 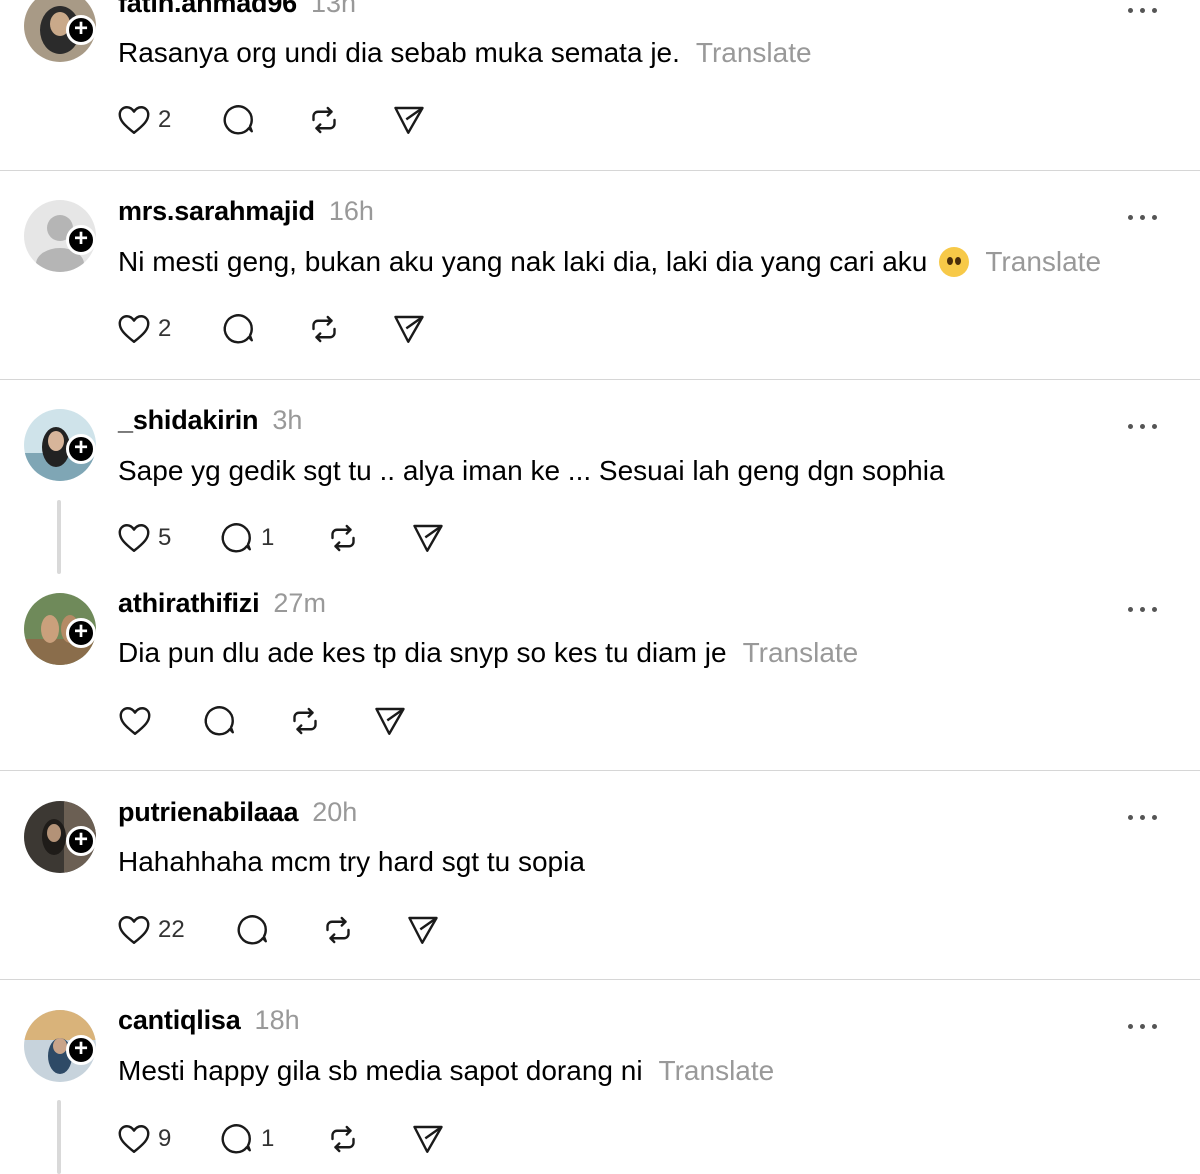 I want to click on post-header: mrs.sarahmajid 16h, so click(x=246, y=216).